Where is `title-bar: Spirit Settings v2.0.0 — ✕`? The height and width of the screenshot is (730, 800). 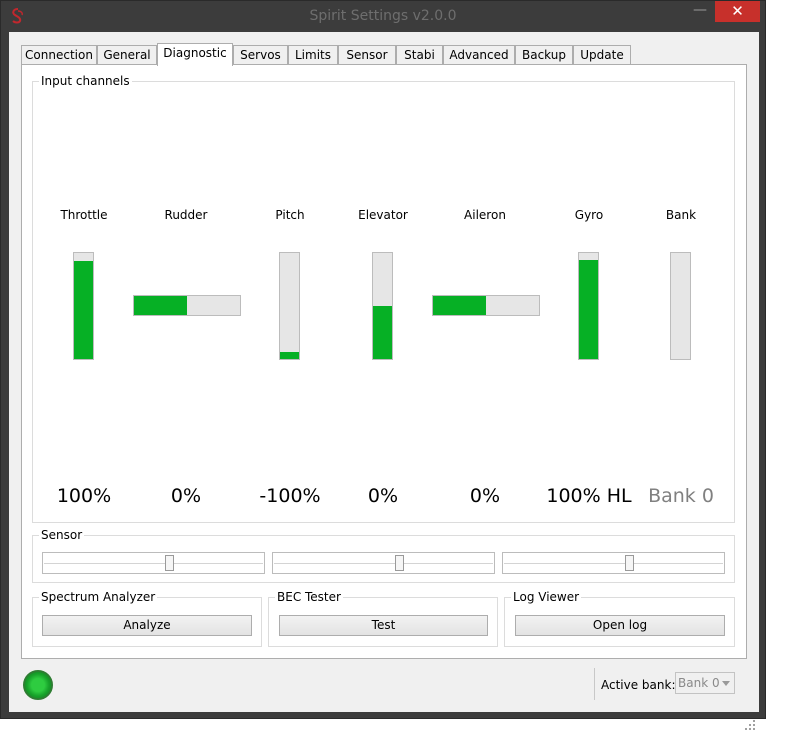
title-bar: Spirit Settings v2.0.0 — ✕ is located at coordinates (383, 16).